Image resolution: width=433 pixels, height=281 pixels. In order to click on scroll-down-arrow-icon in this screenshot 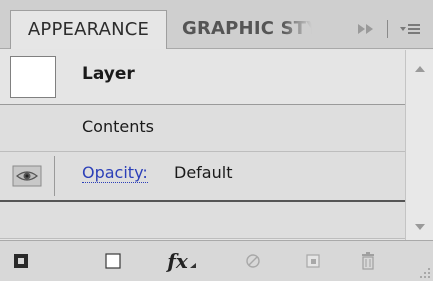, I will do `click(420, 227)`.